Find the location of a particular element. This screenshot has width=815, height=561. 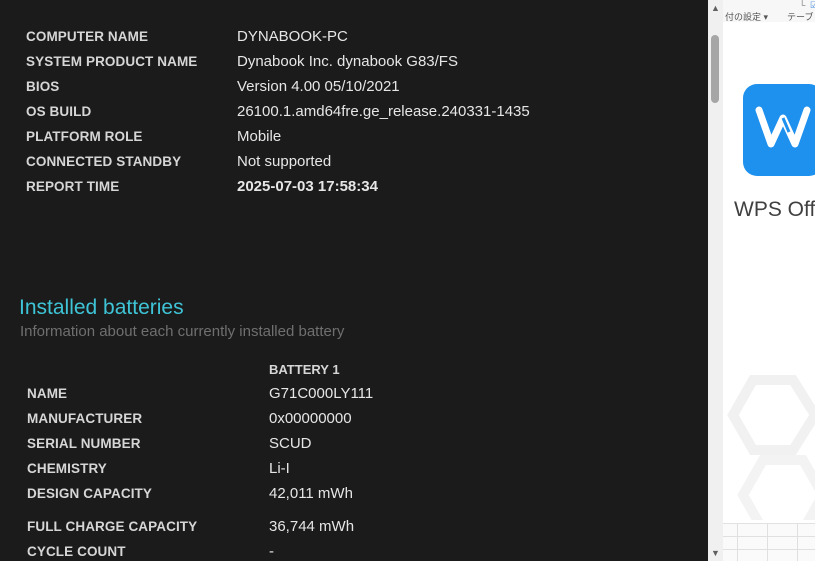

battery-row-chemistry: CHEMISTRY Li-I is located at coordinates (200, 468).